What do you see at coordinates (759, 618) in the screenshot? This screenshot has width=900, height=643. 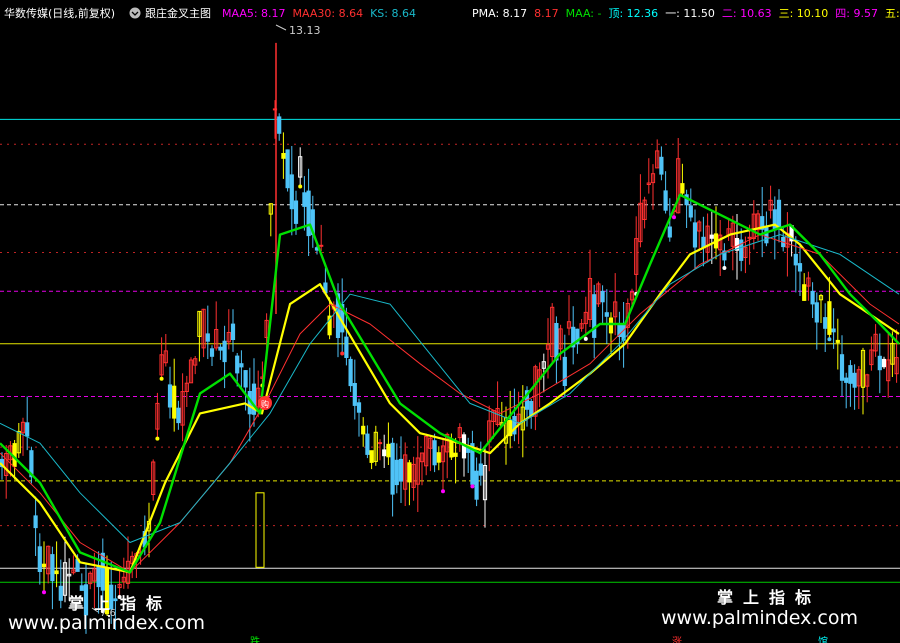 I see `watermark-right-url: www.palmindex.com` at bounding box center [759, 618].